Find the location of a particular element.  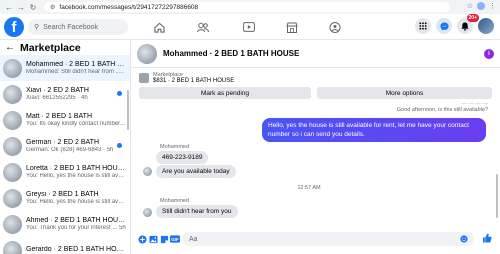

message-timestamp: 12:57 AM is located at coordinates (309, 188).